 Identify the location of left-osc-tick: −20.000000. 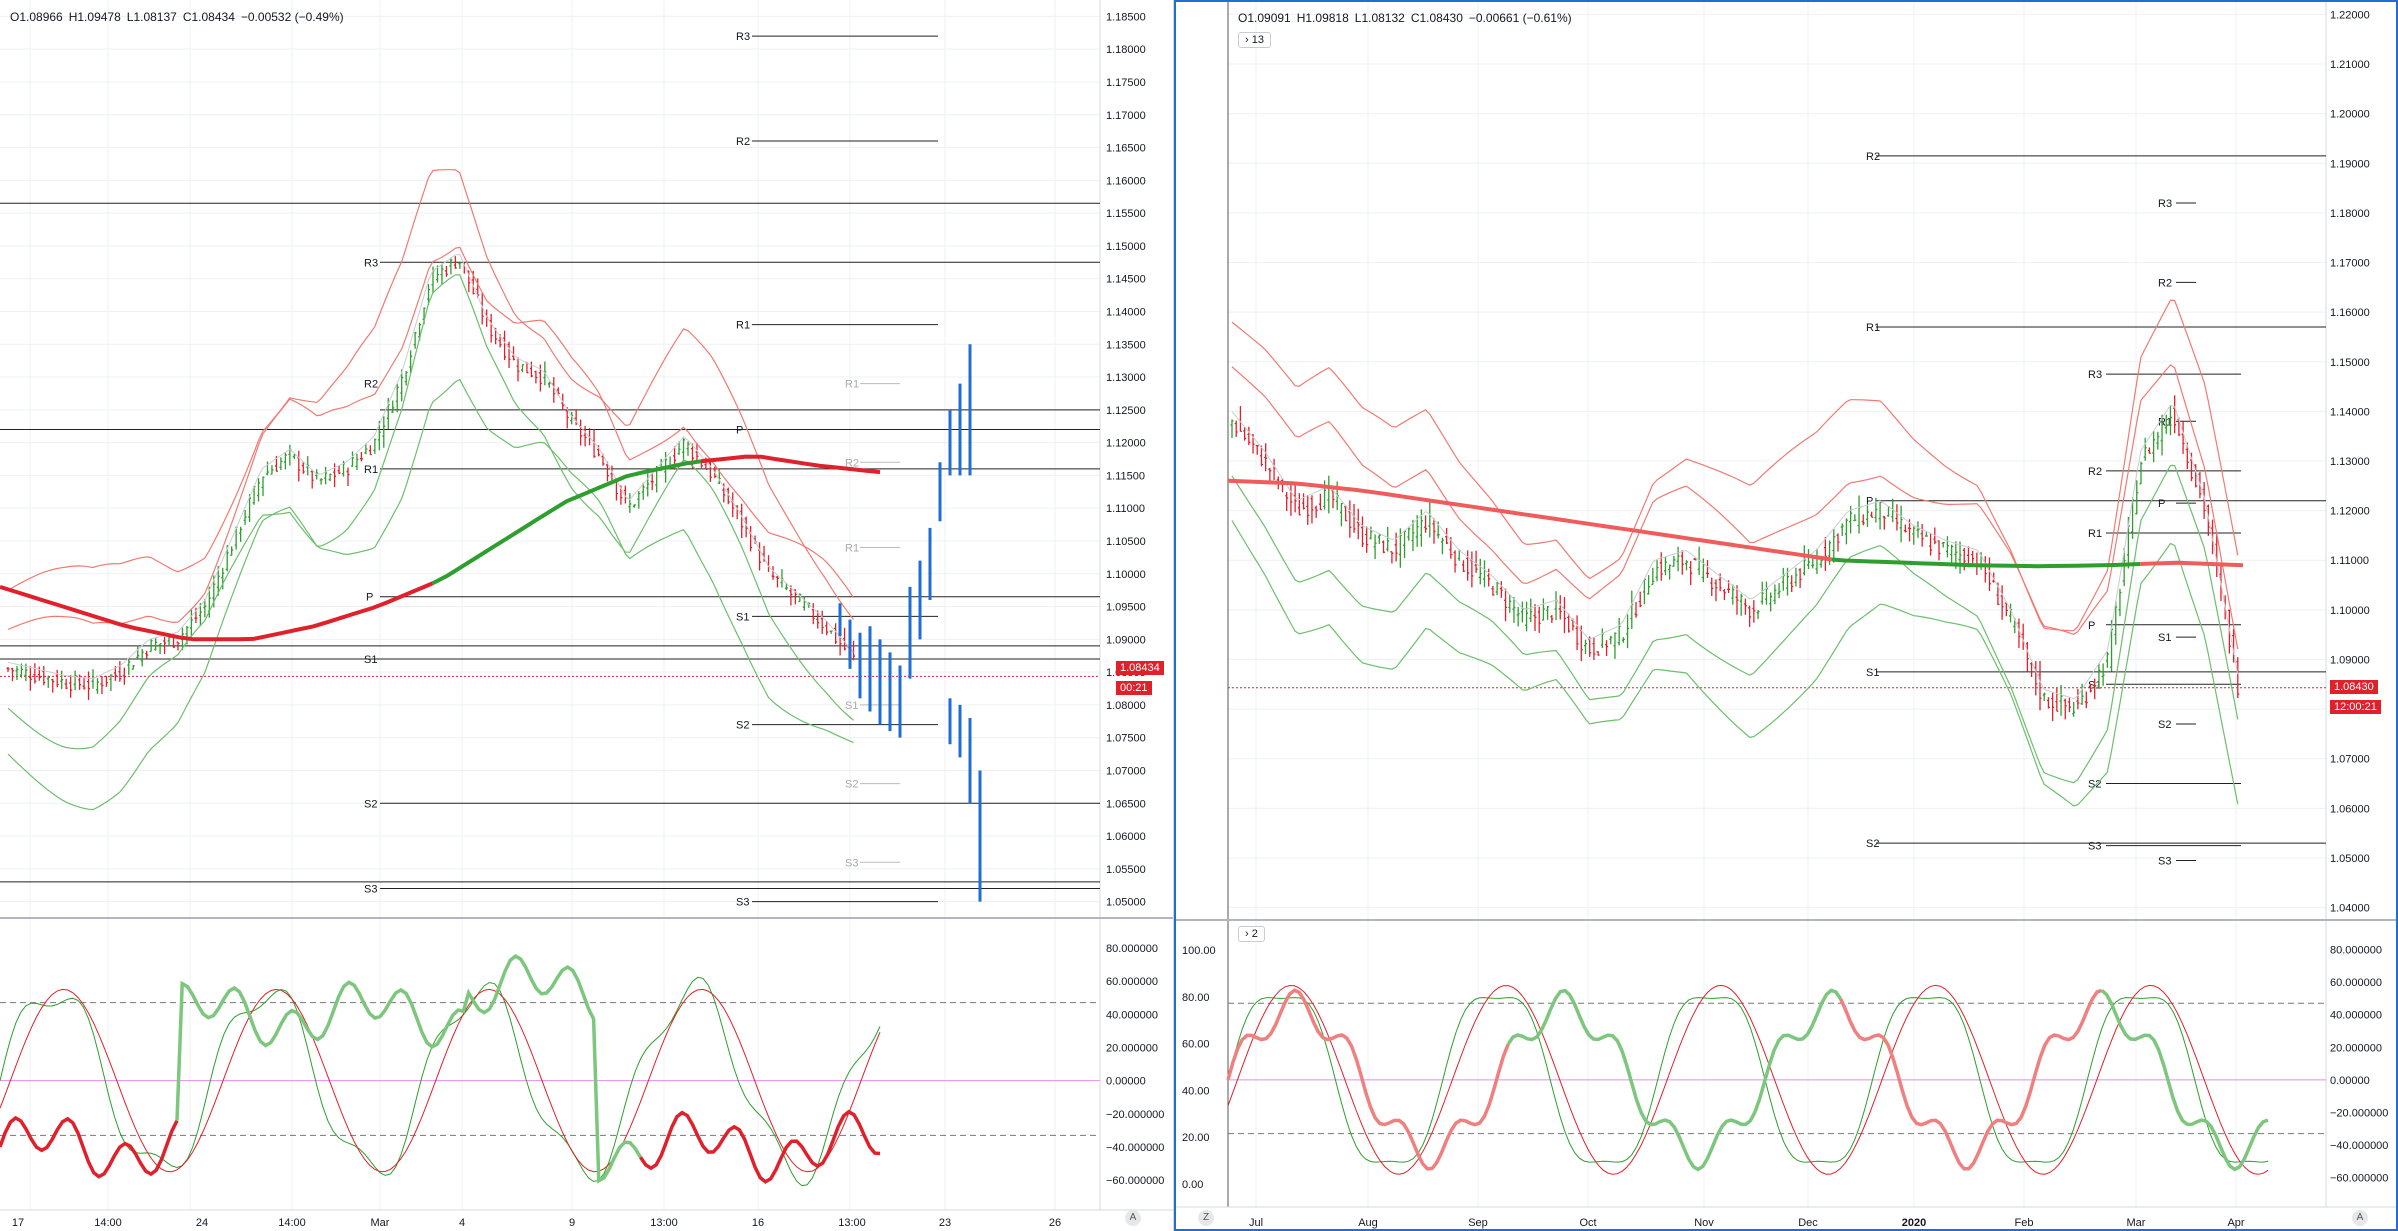
(1135, 1115).